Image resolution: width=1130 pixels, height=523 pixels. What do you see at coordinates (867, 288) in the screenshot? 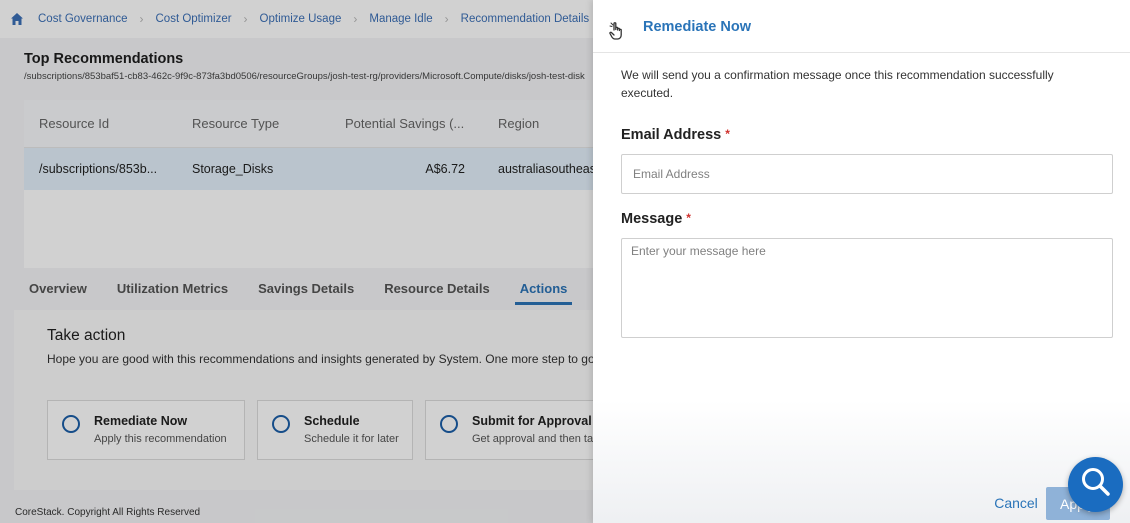
I see `message-field` at bounding box center [867, 288].